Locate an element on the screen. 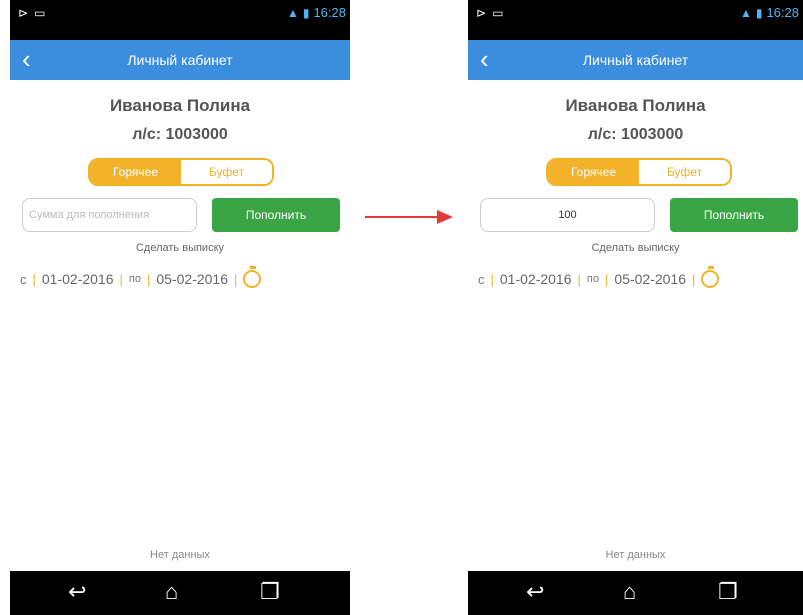 The image size is (803, 615). transition-arrow-icon is located at coordinates (409, 217).